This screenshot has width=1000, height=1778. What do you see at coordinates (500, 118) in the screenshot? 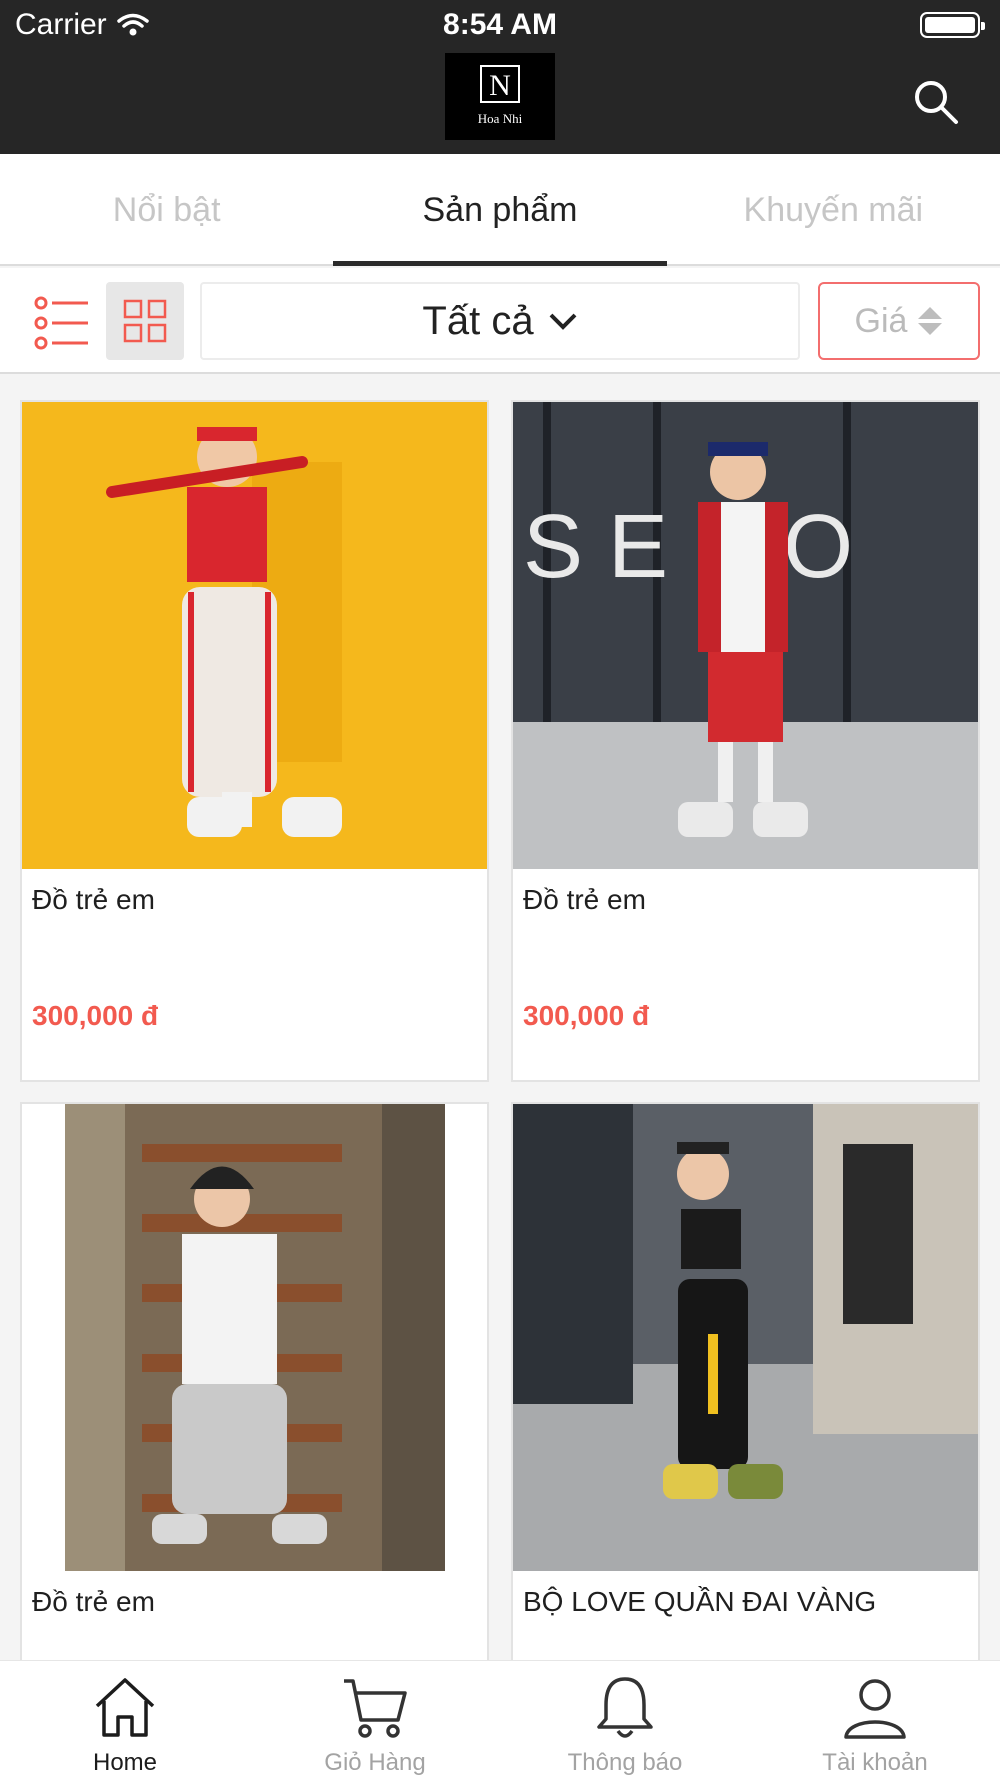
I see `logo-name: Hoa Nhi` at bounding box center [500, 118].